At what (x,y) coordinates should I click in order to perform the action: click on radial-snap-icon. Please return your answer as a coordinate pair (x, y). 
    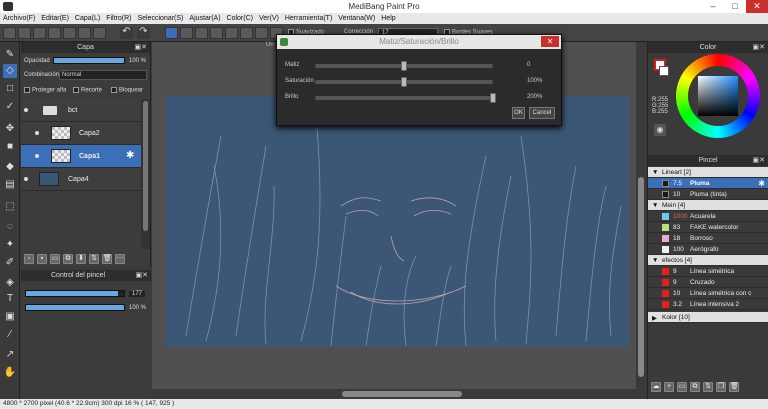
    Looking at the image, I should click on (231, 33).